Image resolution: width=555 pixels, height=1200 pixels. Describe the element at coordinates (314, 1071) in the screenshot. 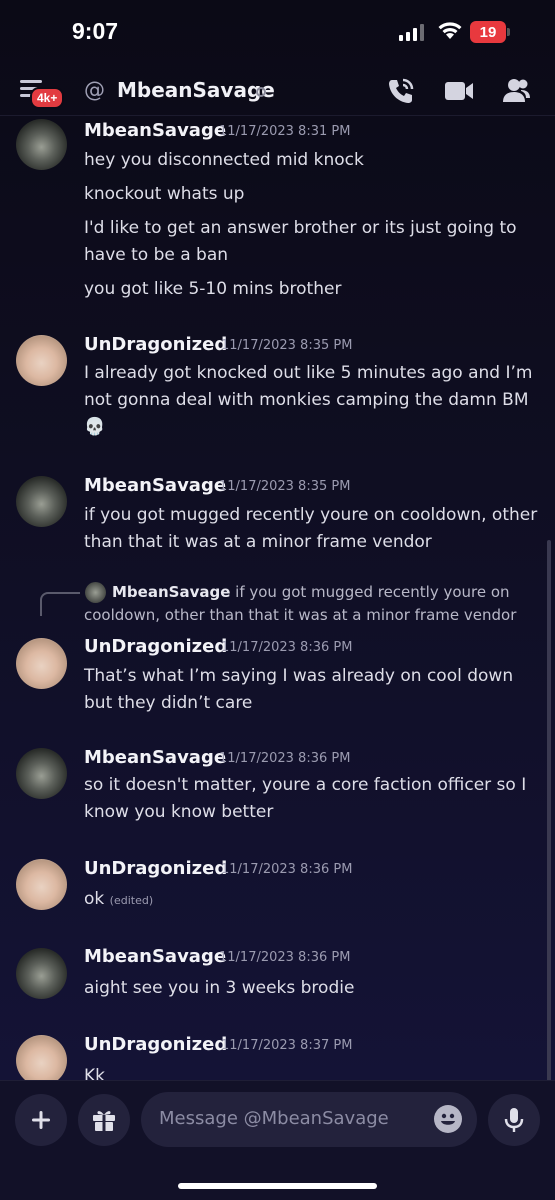

I see `message-text: Kk` at that location.